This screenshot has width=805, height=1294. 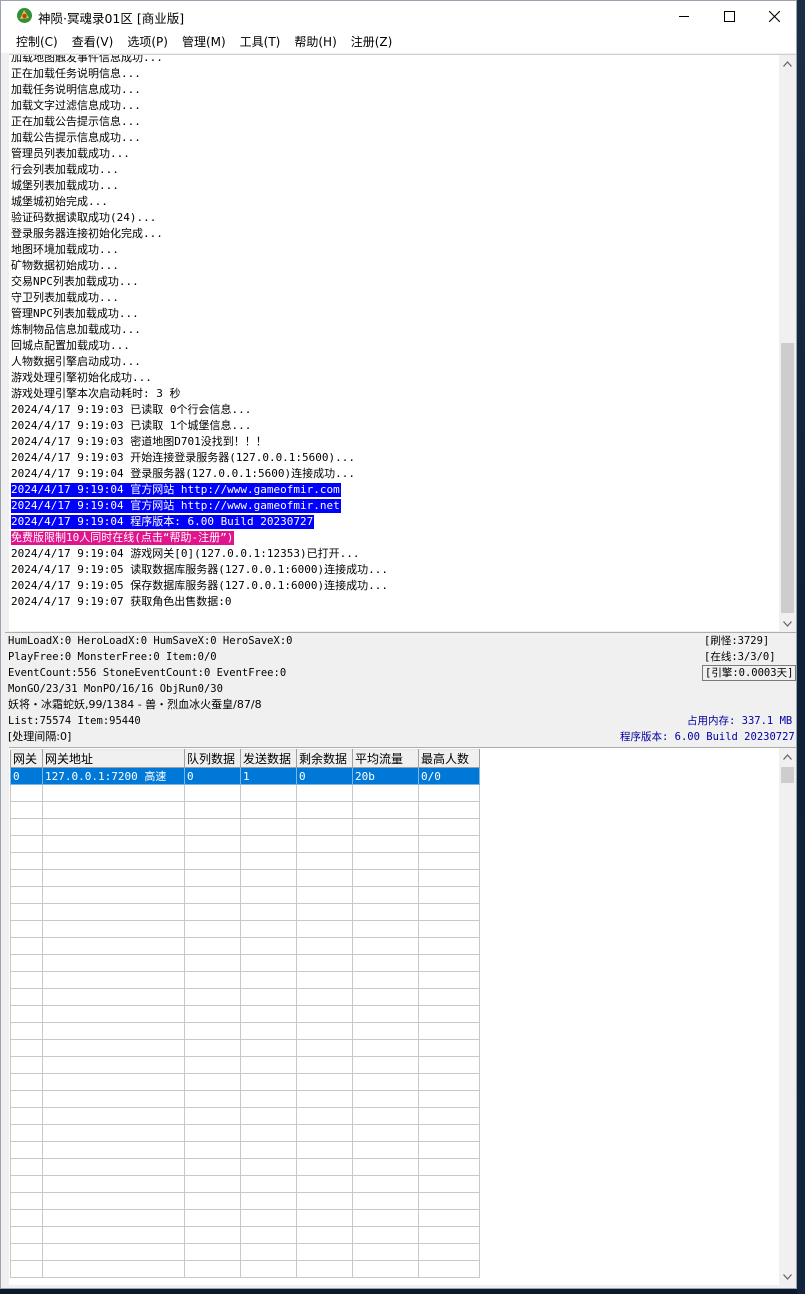 I want to click on column-header: 网关地址, so click(x=113, y=758).